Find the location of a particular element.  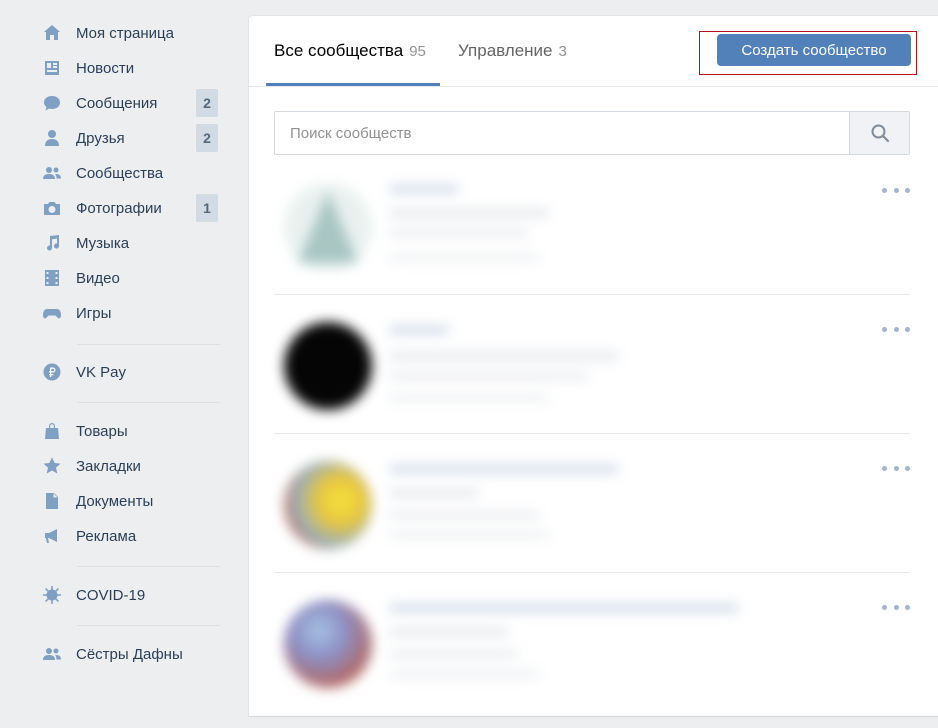

sidebar-item-communities: Сообщества is located at coordinates (135, 173).